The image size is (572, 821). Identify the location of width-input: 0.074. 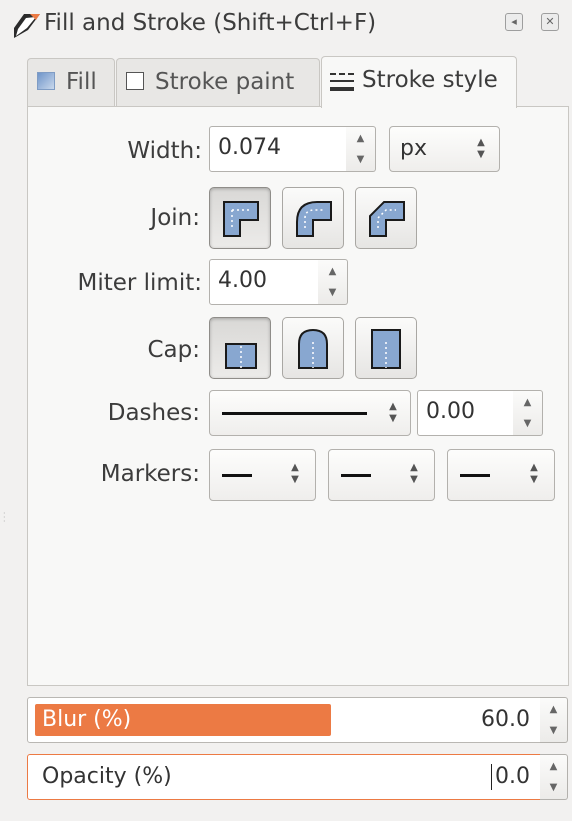
(278, 149).